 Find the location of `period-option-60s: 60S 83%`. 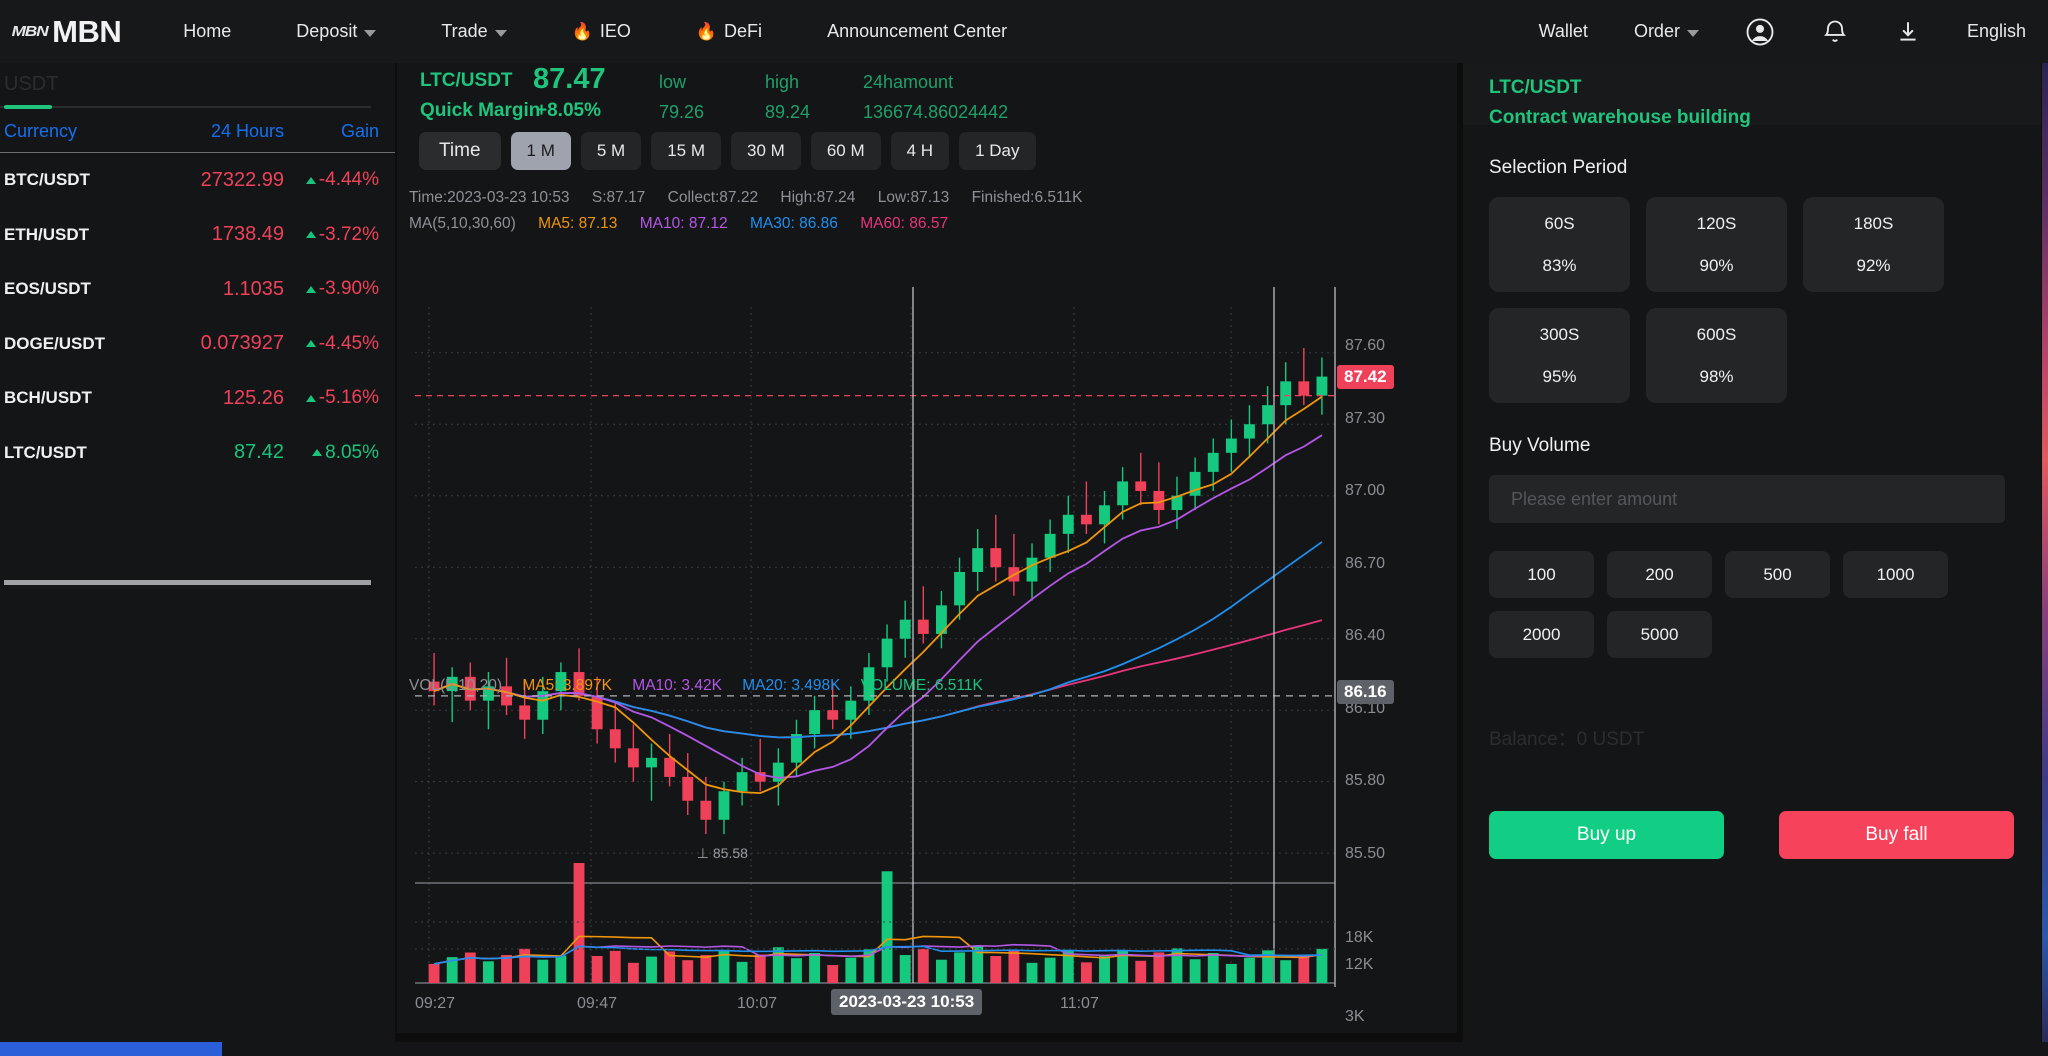

period-option-60s: 60S 83% is located at coordinates (1559, 244).